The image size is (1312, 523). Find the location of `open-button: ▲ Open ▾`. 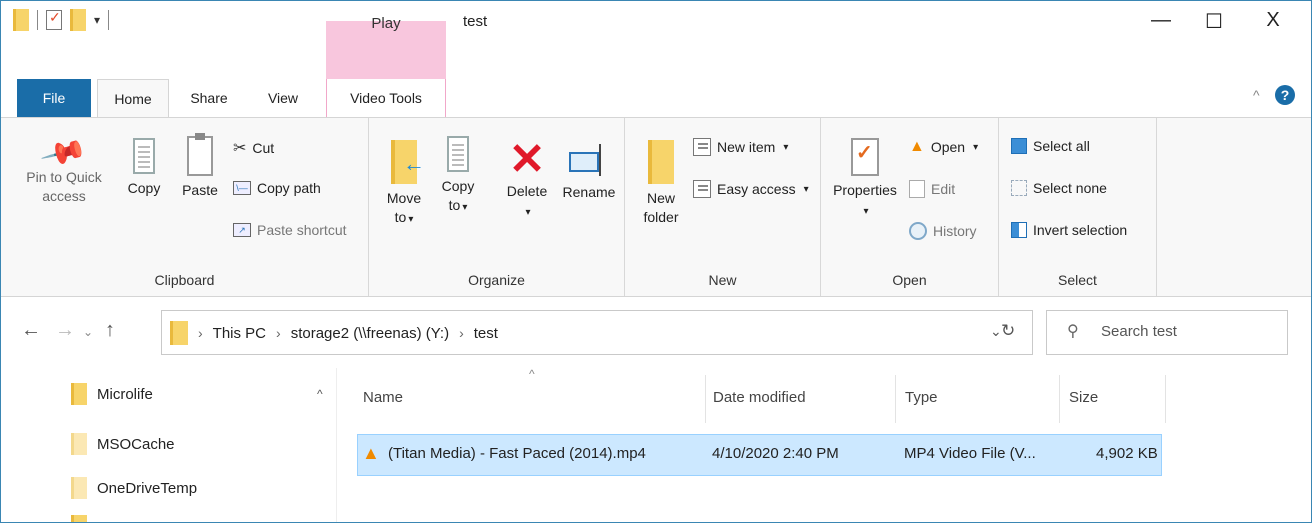

open-button: ▲ Open ▾ is located at coordinates (943, 147).